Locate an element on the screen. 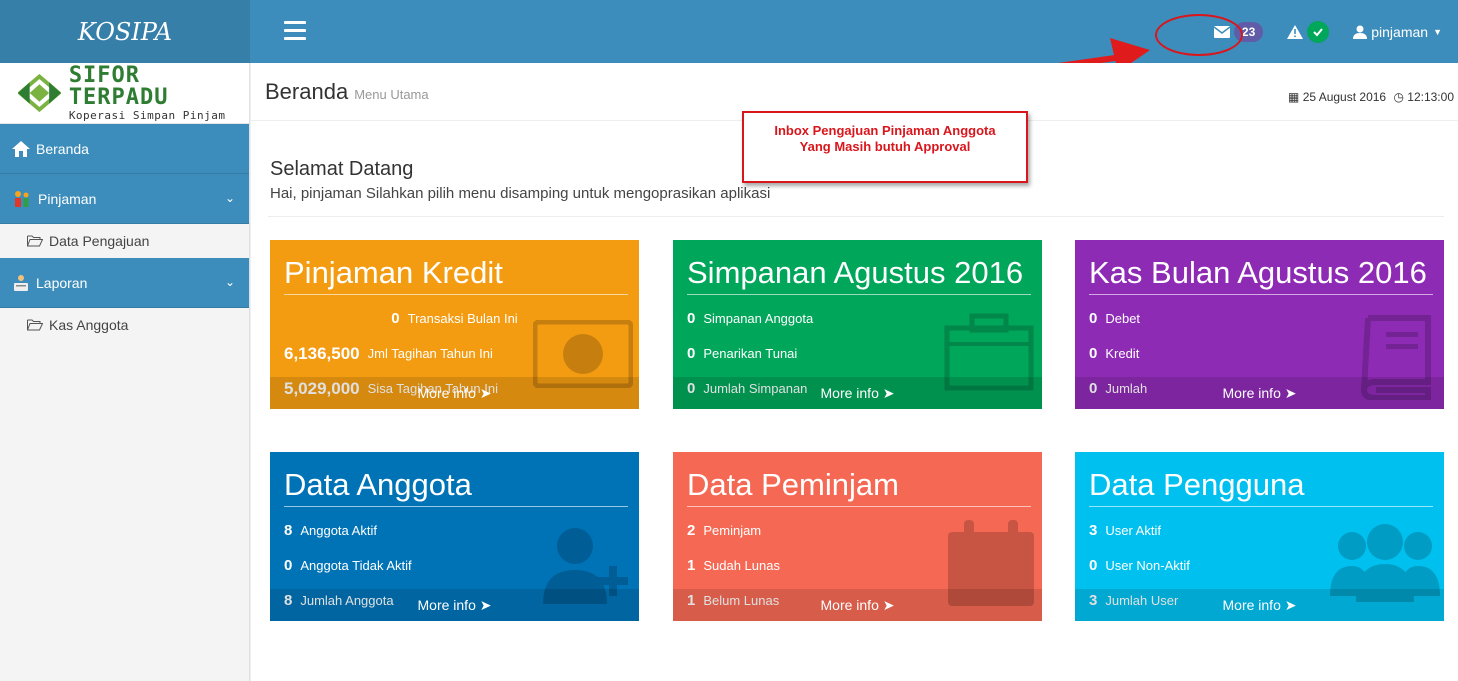 This screenshot has height=681, width=1458. box-row-label: Penarikan Tunai is located at coordinates (750, 353).